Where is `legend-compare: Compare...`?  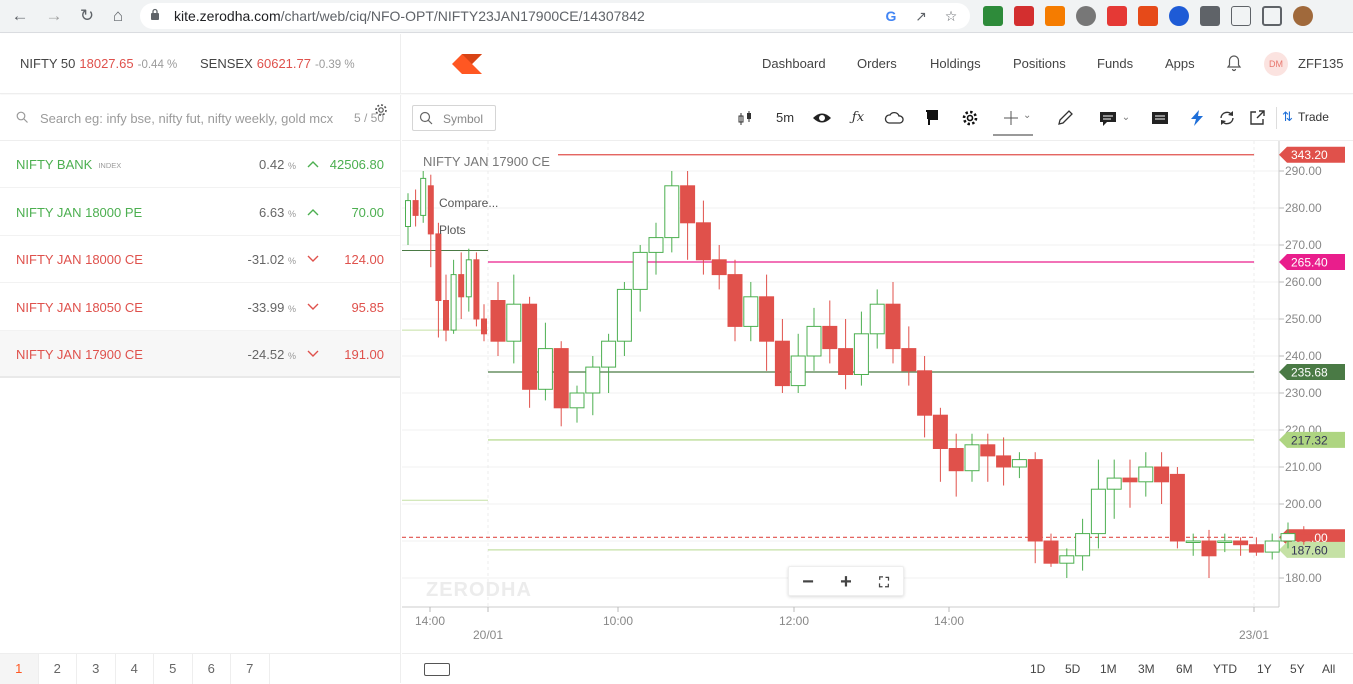
legend-compare: Compare... is located at coordinates (468, 203).